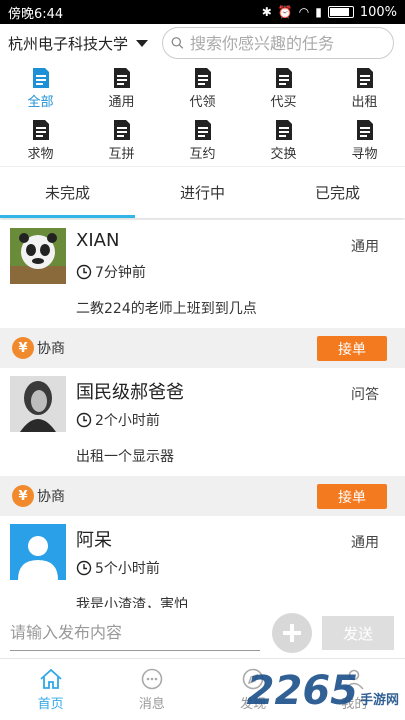 The image size is (405, 720). I want to click on time-text: 5个小时前, so click(127, 569).